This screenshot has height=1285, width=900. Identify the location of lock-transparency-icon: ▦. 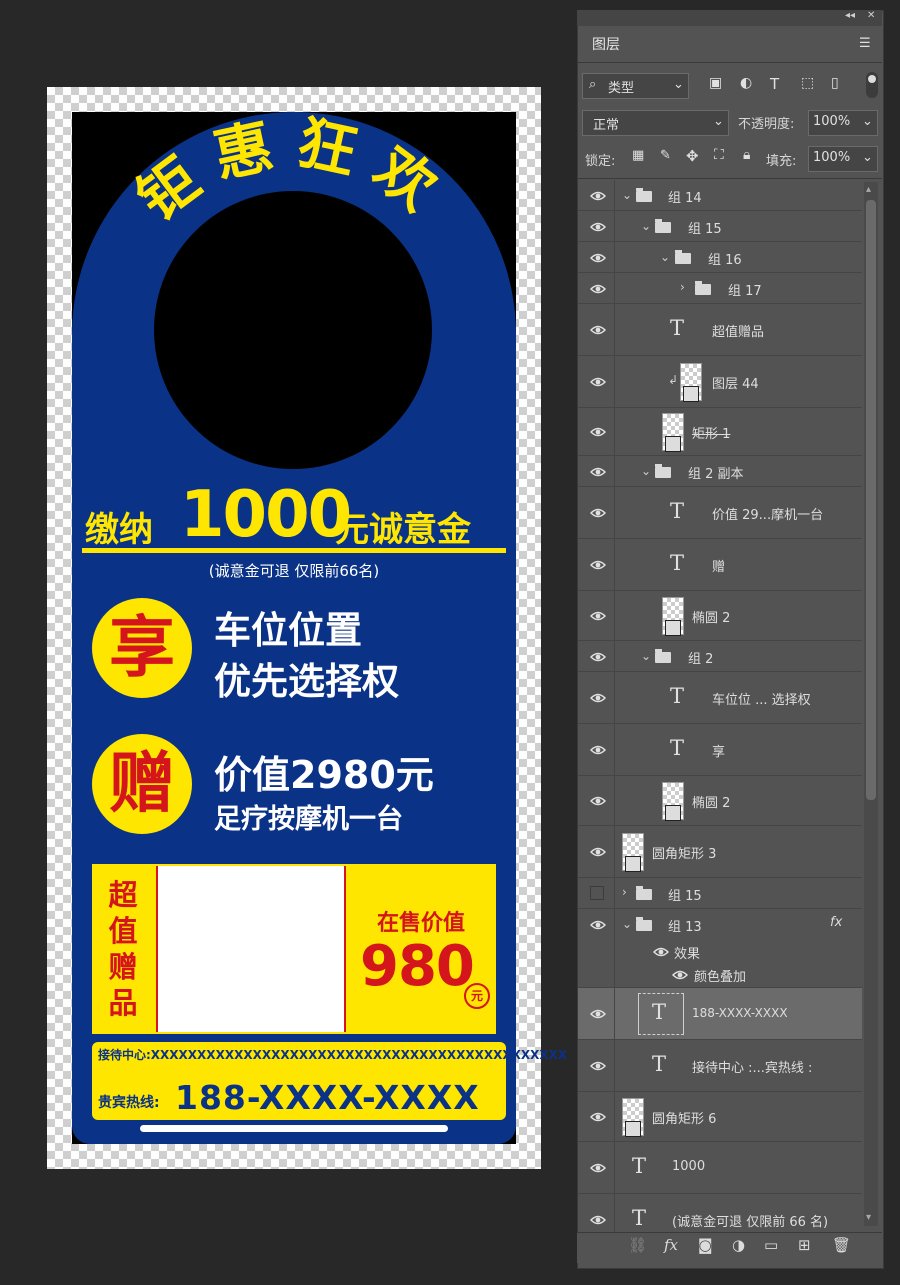
(638, 155).